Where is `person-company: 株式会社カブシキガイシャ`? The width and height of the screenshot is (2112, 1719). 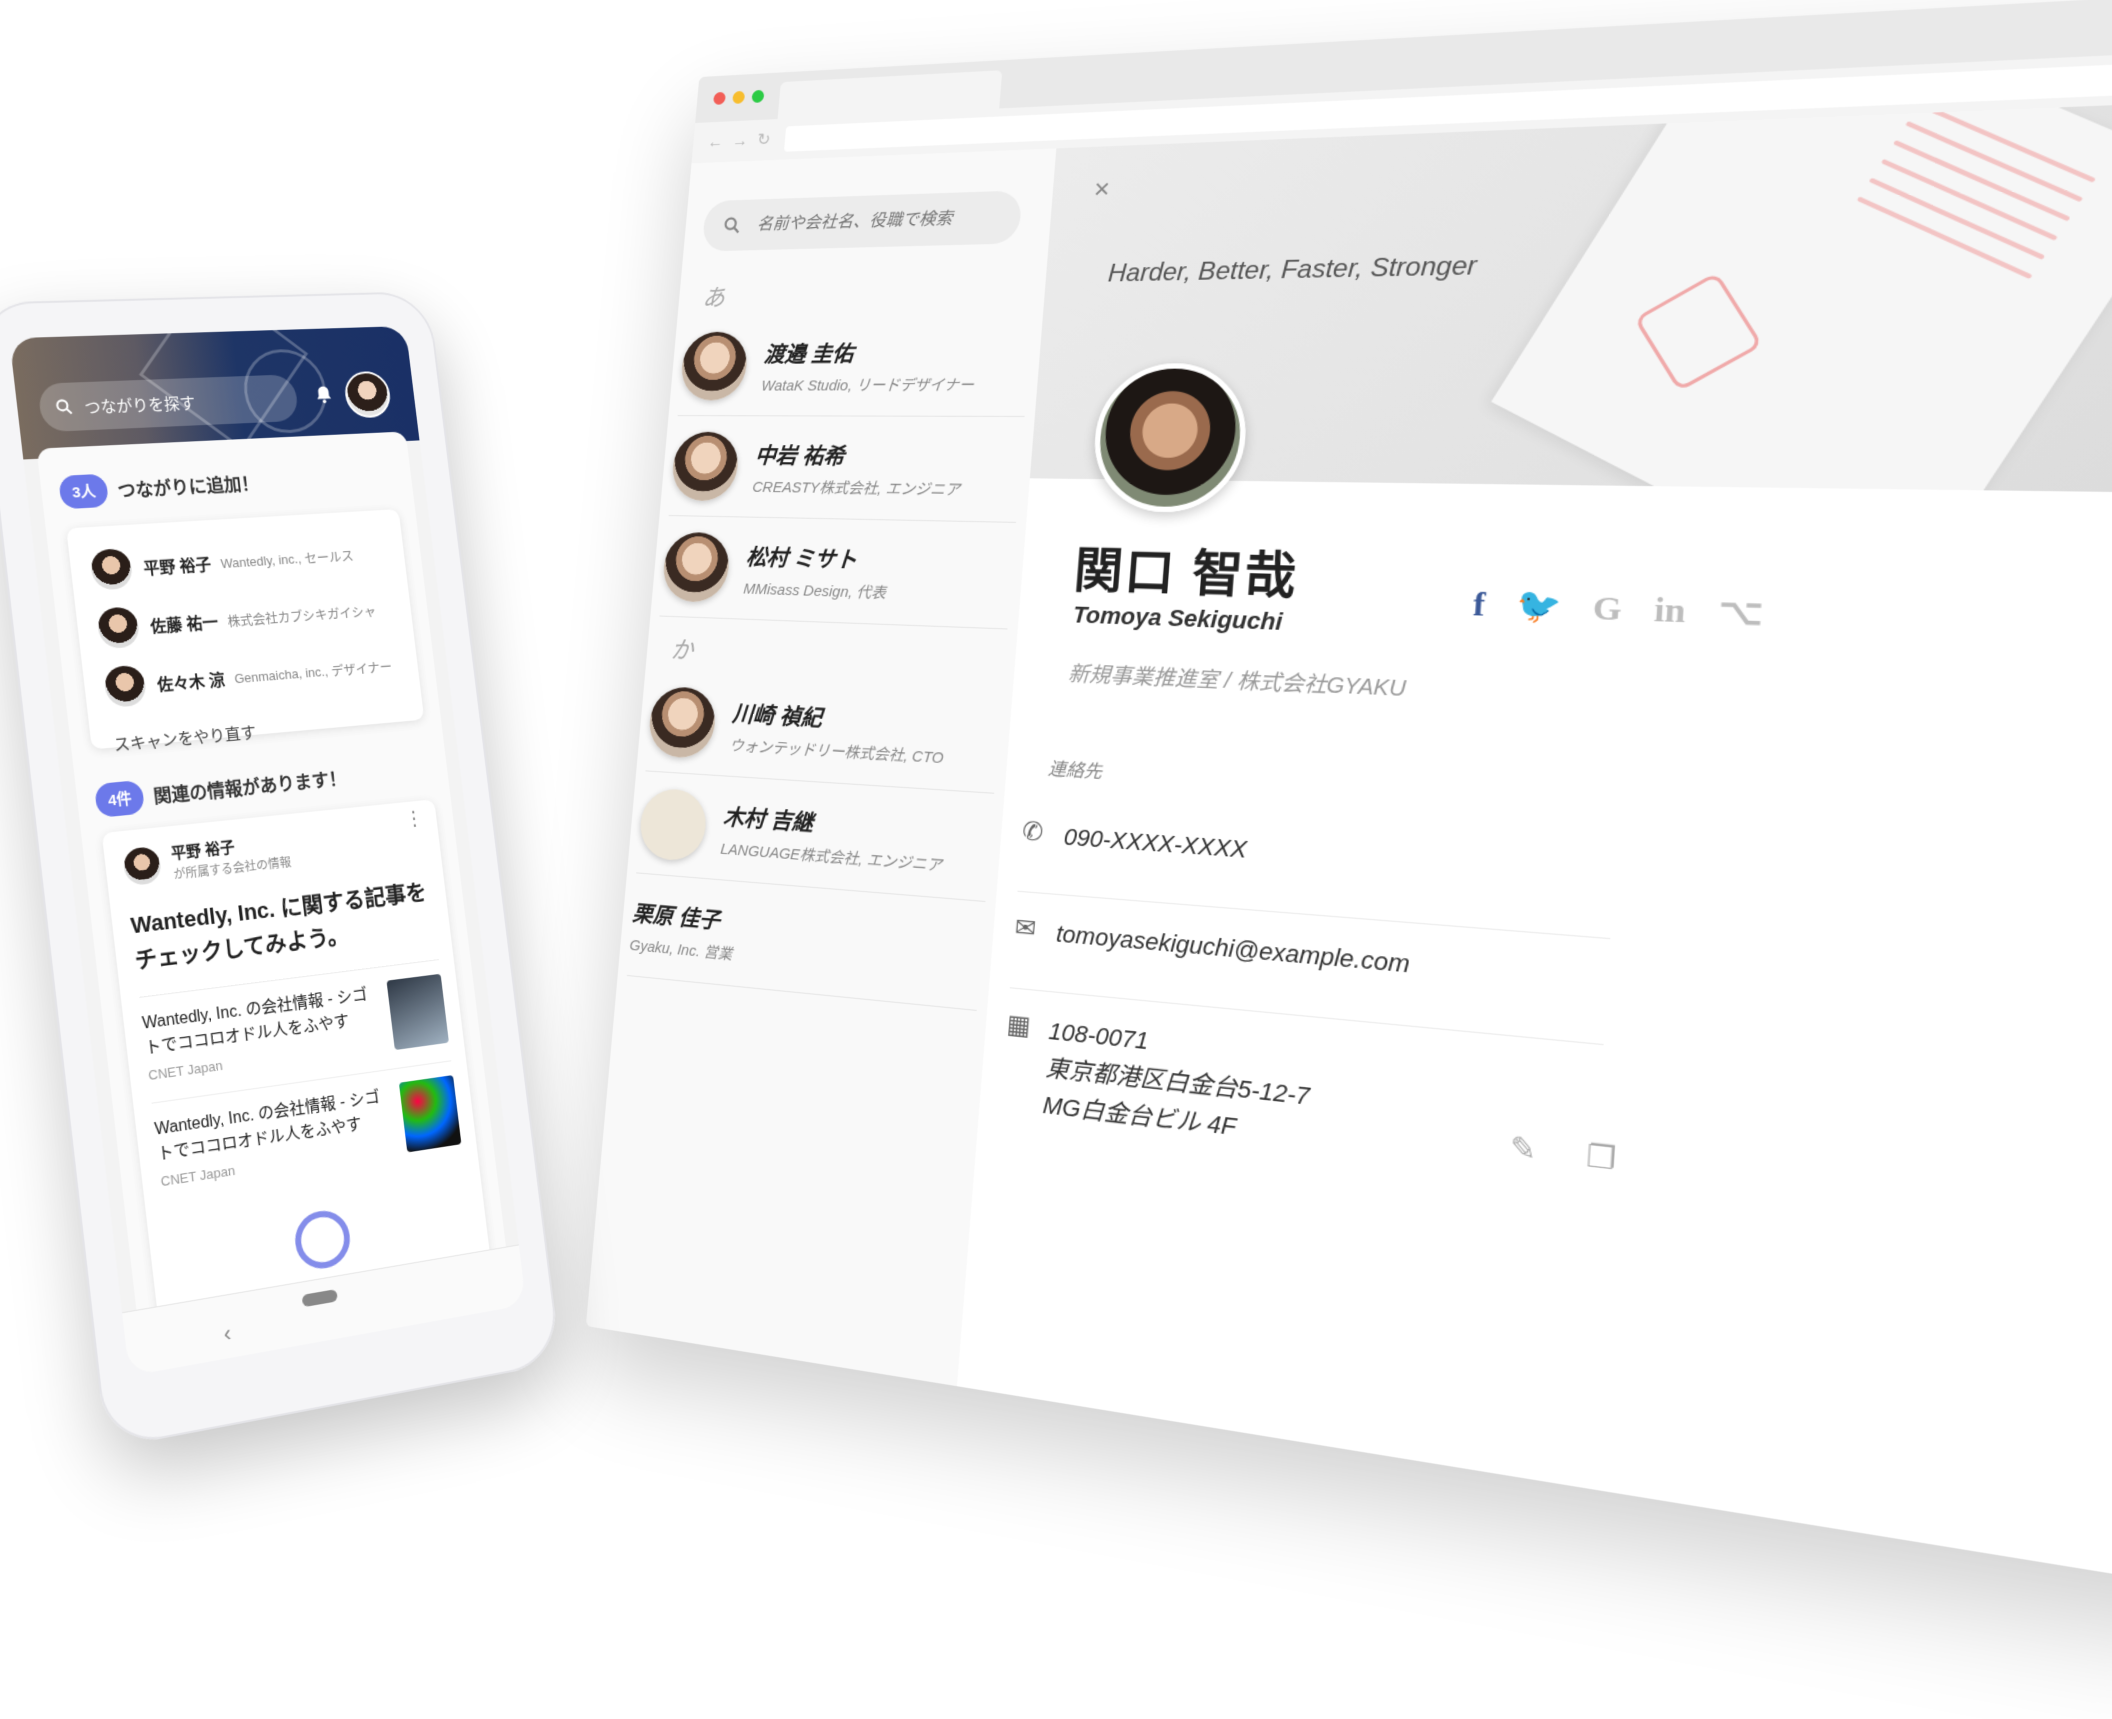 person-company: 株式会社カブシキガイシャ is located at coordinates (301, 615).